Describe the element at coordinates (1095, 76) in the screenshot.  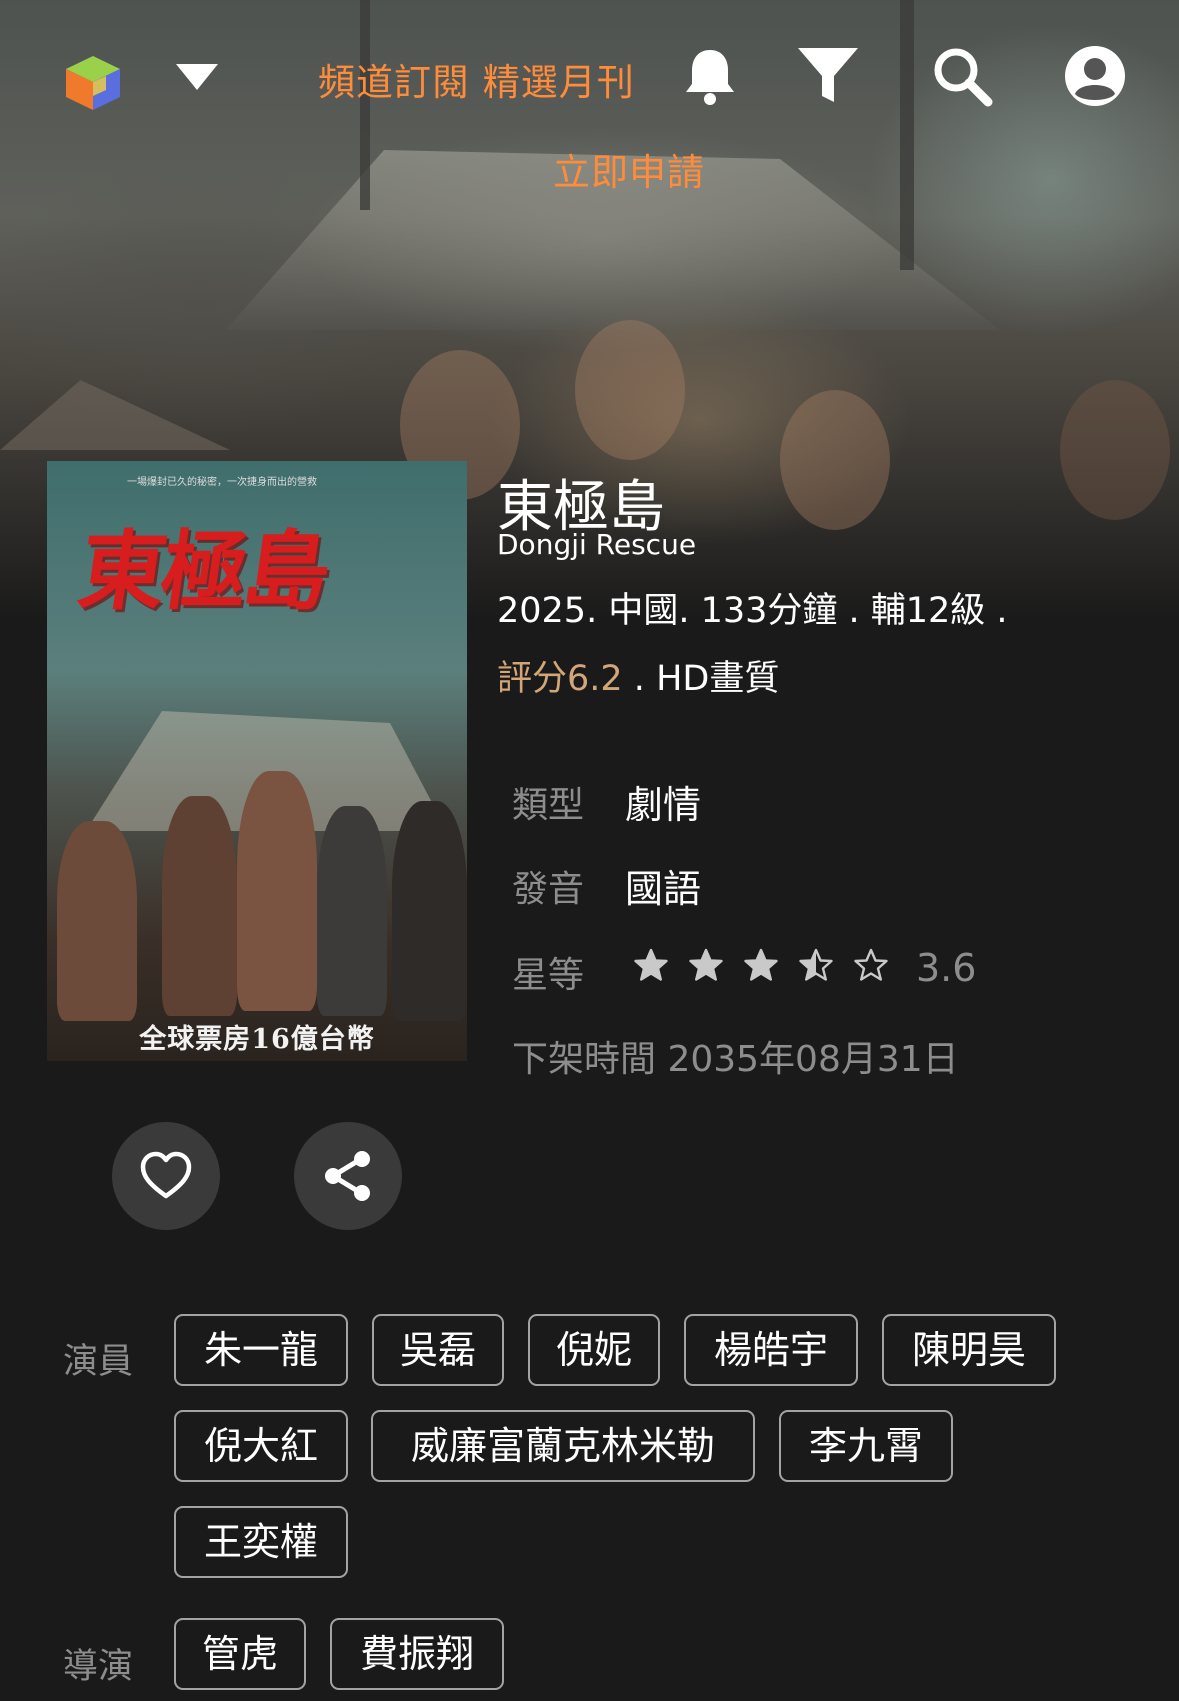
I see `account-icon` at that location.